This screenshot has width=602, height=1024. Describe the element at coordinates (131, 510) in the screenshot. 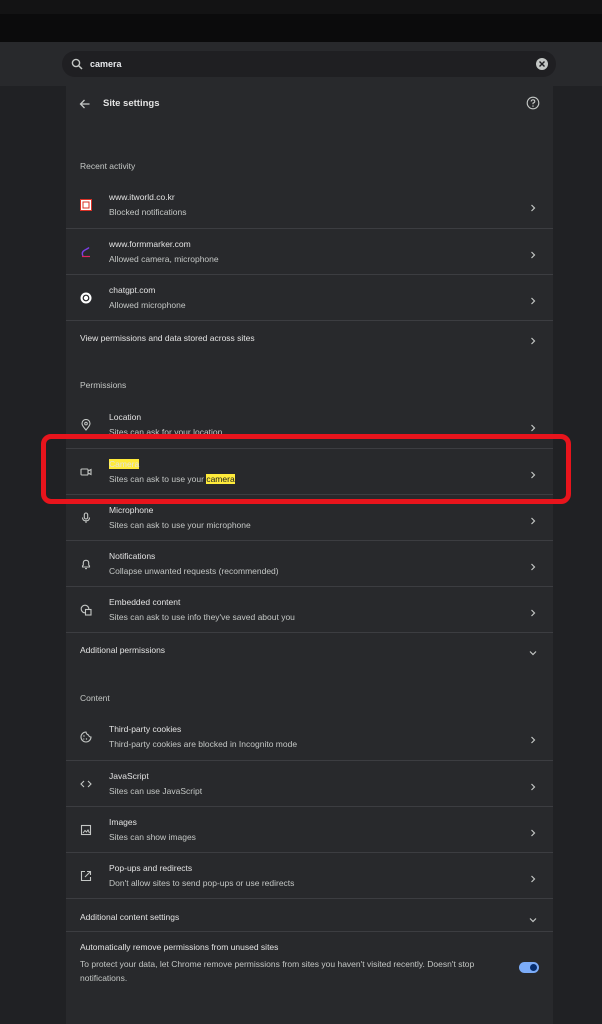

I see `permission-label: Microphone` at that location.